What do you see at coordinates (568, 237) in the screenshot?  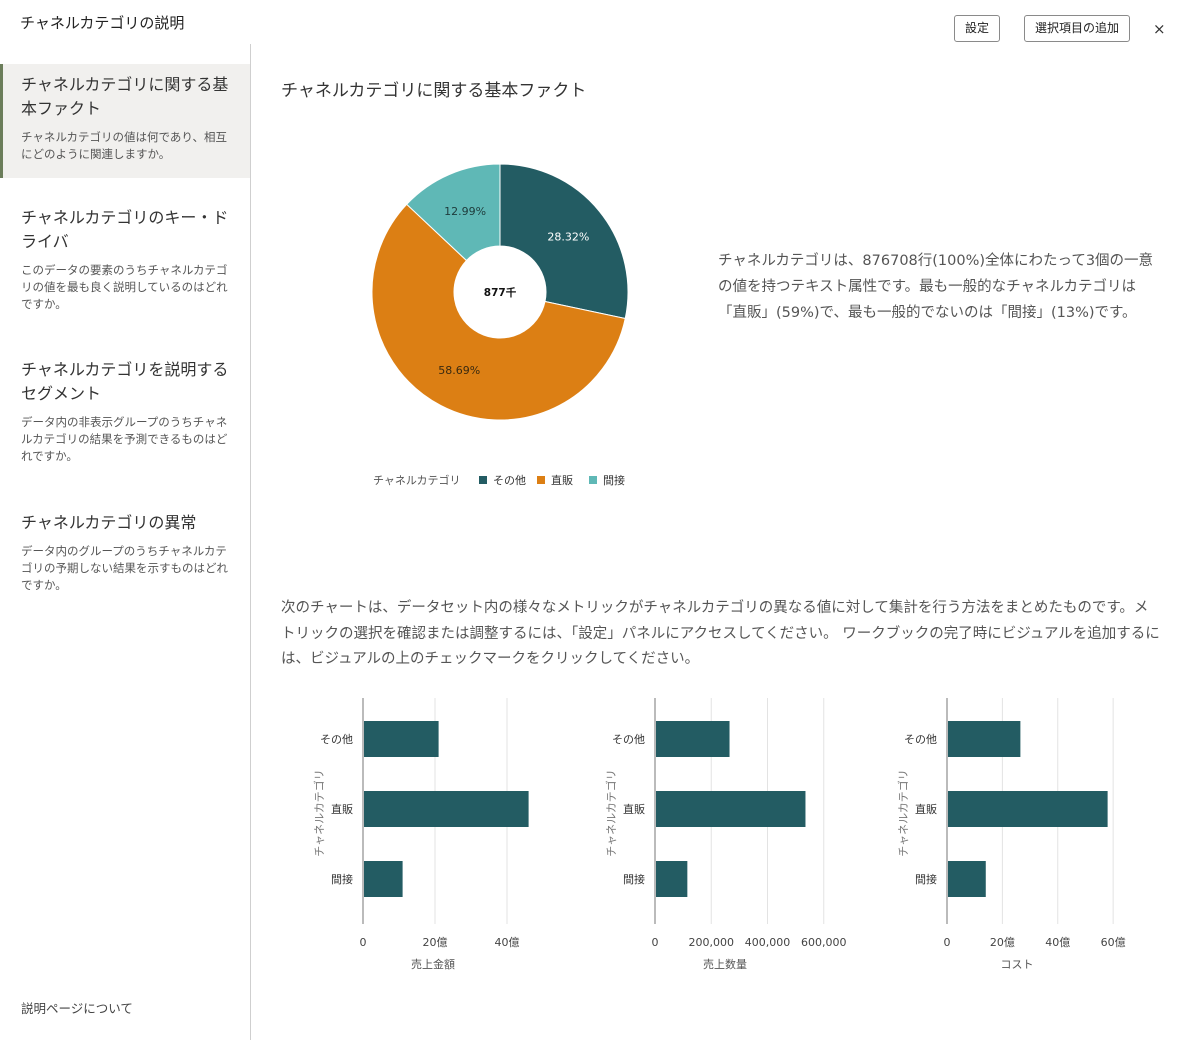 I see `pie-slice-label: 28.32%` at bounding box center [568, 237].